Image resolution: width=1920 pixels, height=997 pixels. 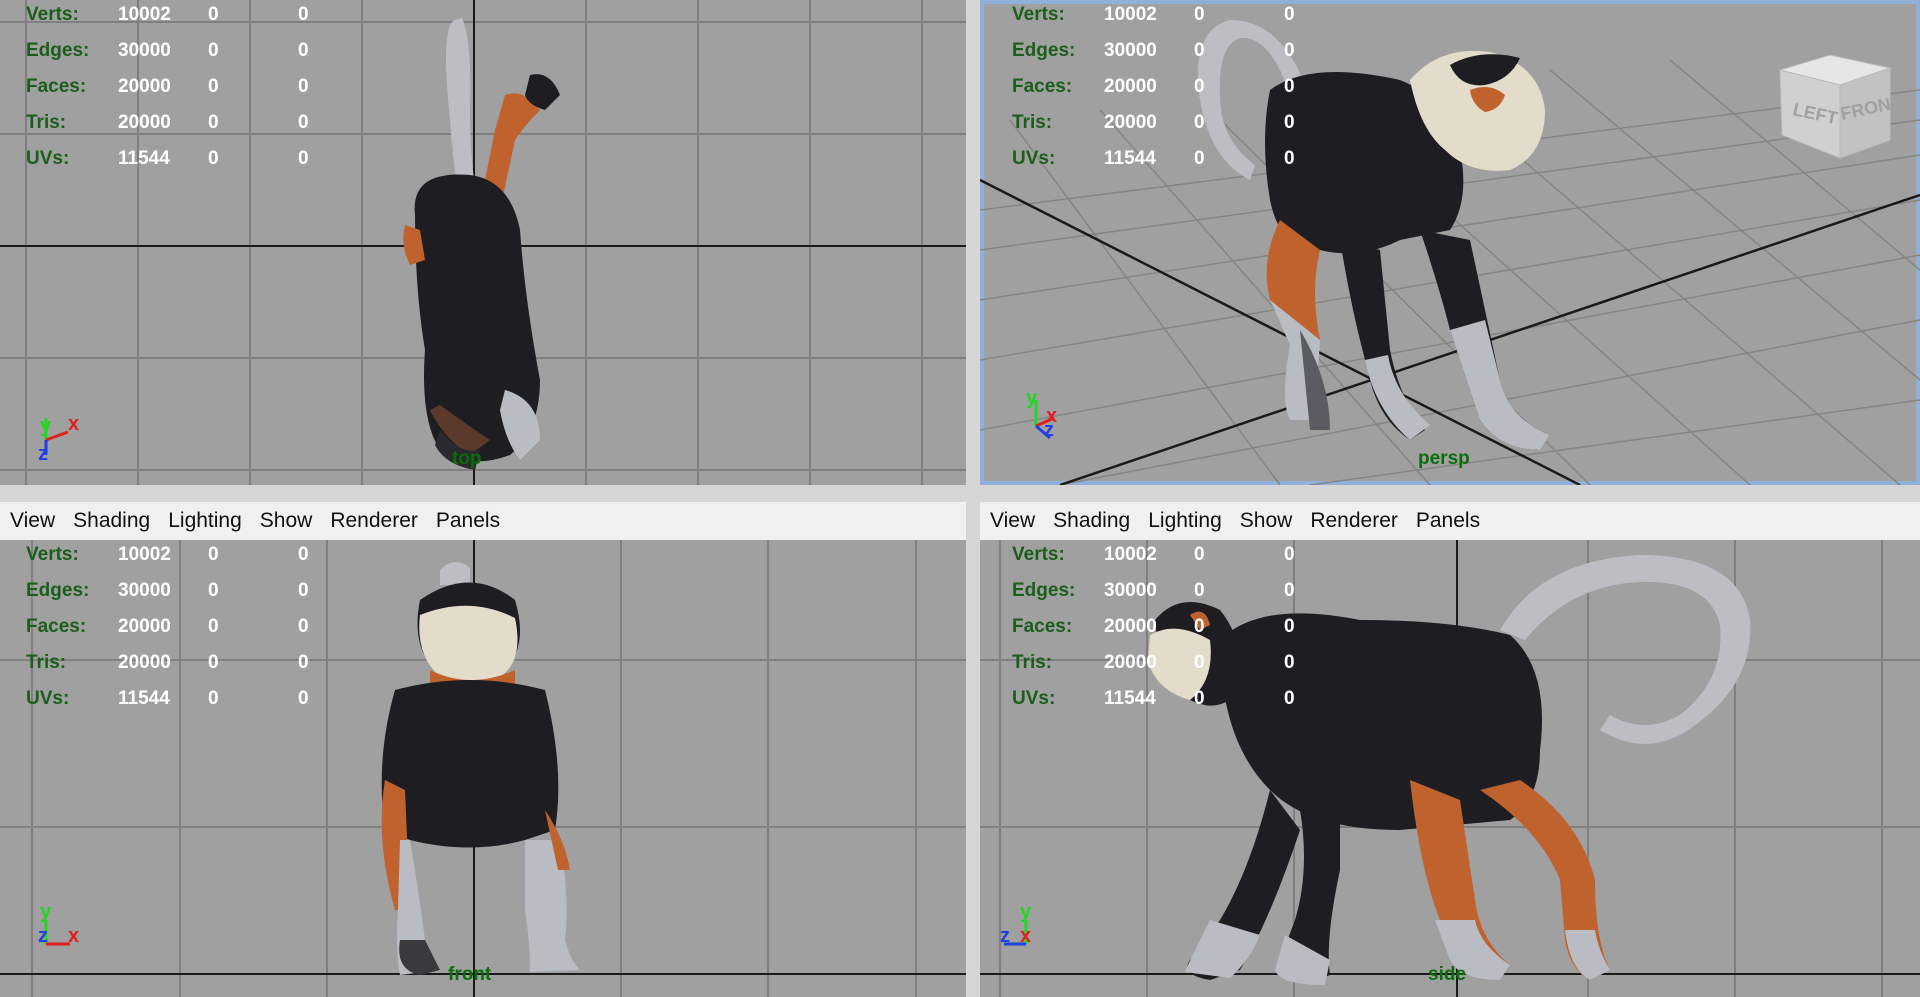 I want to click on viewport-divider-horizontal, so click(x=960, y=493).